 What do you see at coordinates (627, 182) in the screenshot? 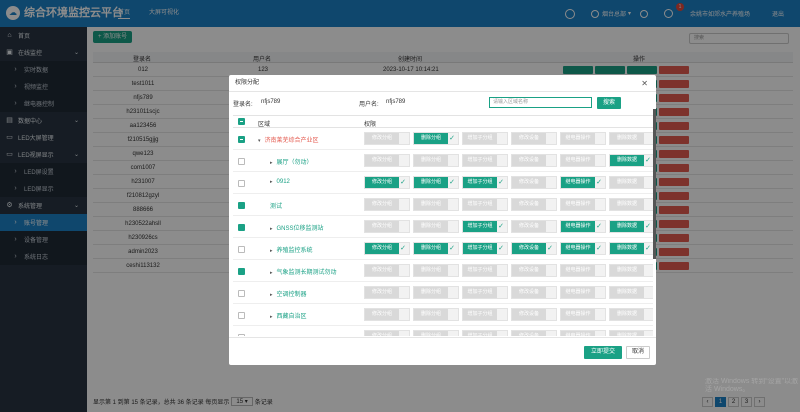
I see `permission-label: 删除数据` at bounding box center [627, 182].